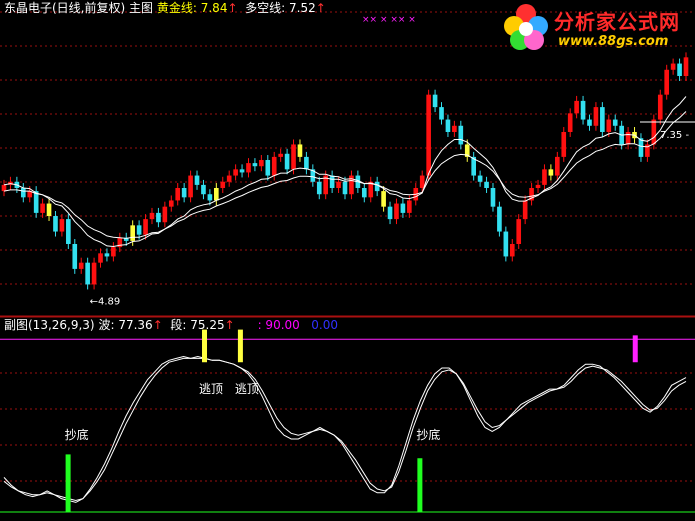 The width and height of the screenshot is (695, 521). What do you see at coordinates (302, 8) in the screenshot?
I see `long-short-value: 7.52` at bounding box center [302, 8].